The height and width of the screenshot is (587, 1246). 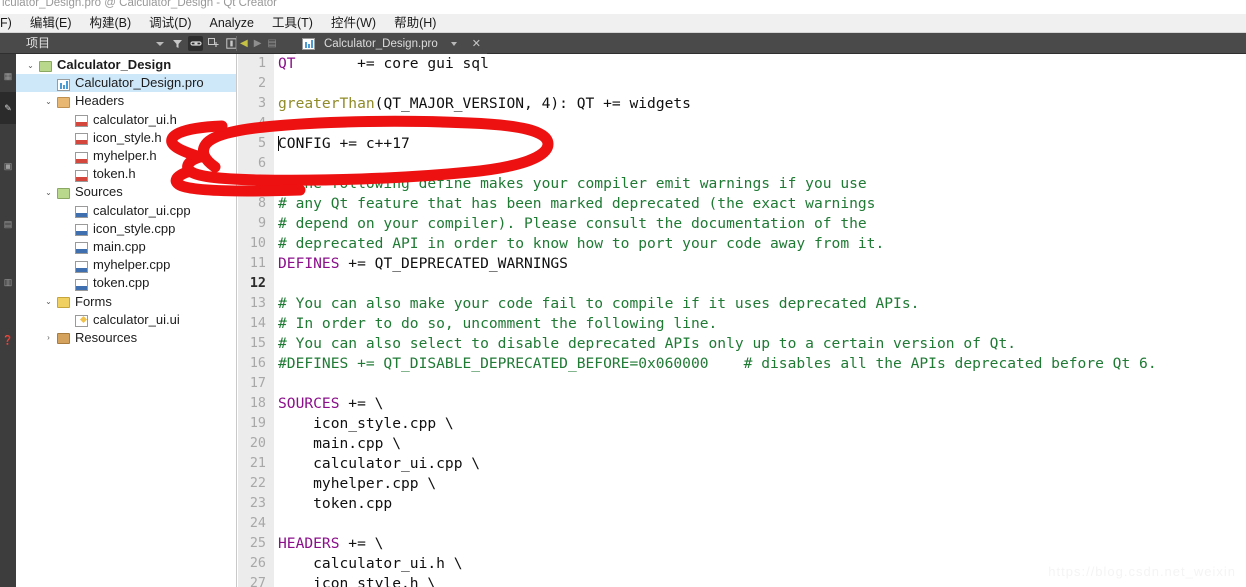 What do you see at coordinates (381, 43) in the screenshot?
I see `editor-tab-label: Calculator_Design.pro` at bounding box center [381, 43].